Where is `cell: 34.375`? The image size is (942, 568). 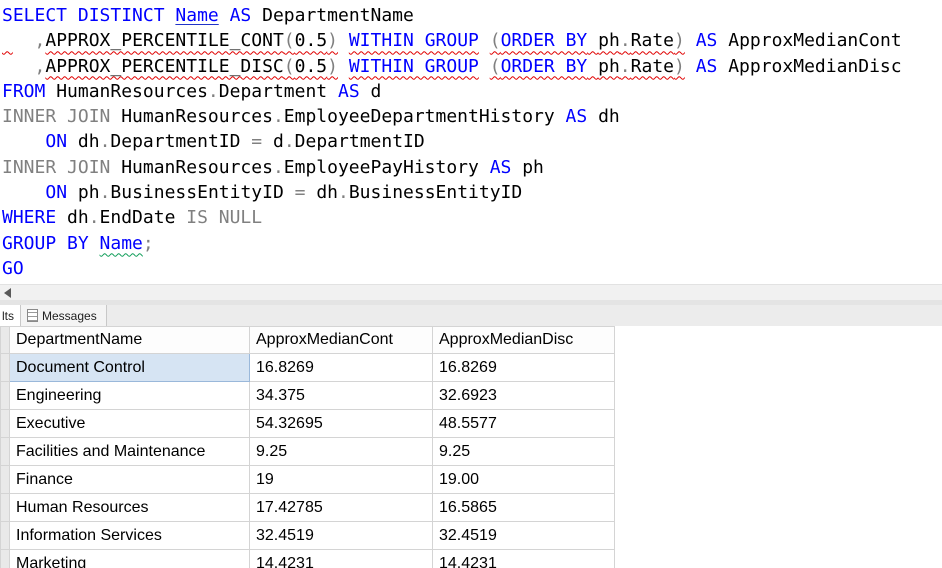
cell: 34.375 is located at coordinates (341, 395).